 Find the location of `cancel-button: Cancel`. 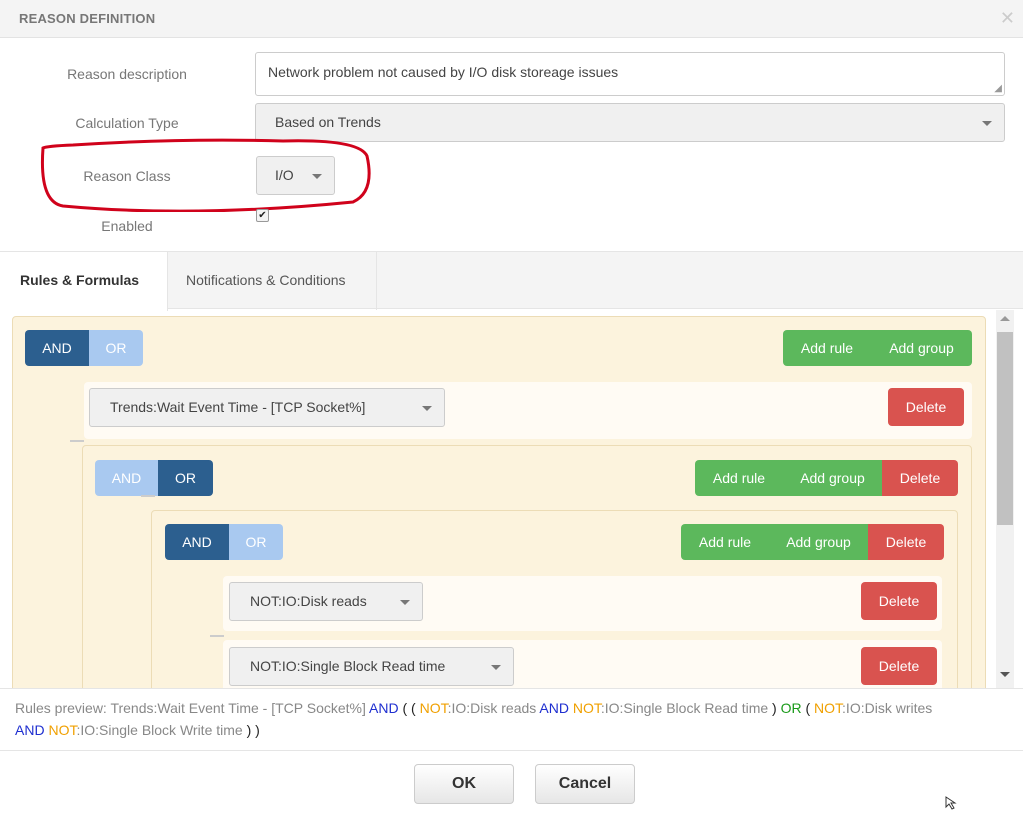

cancel-button: Cancel is located at coordinates (585, 784).